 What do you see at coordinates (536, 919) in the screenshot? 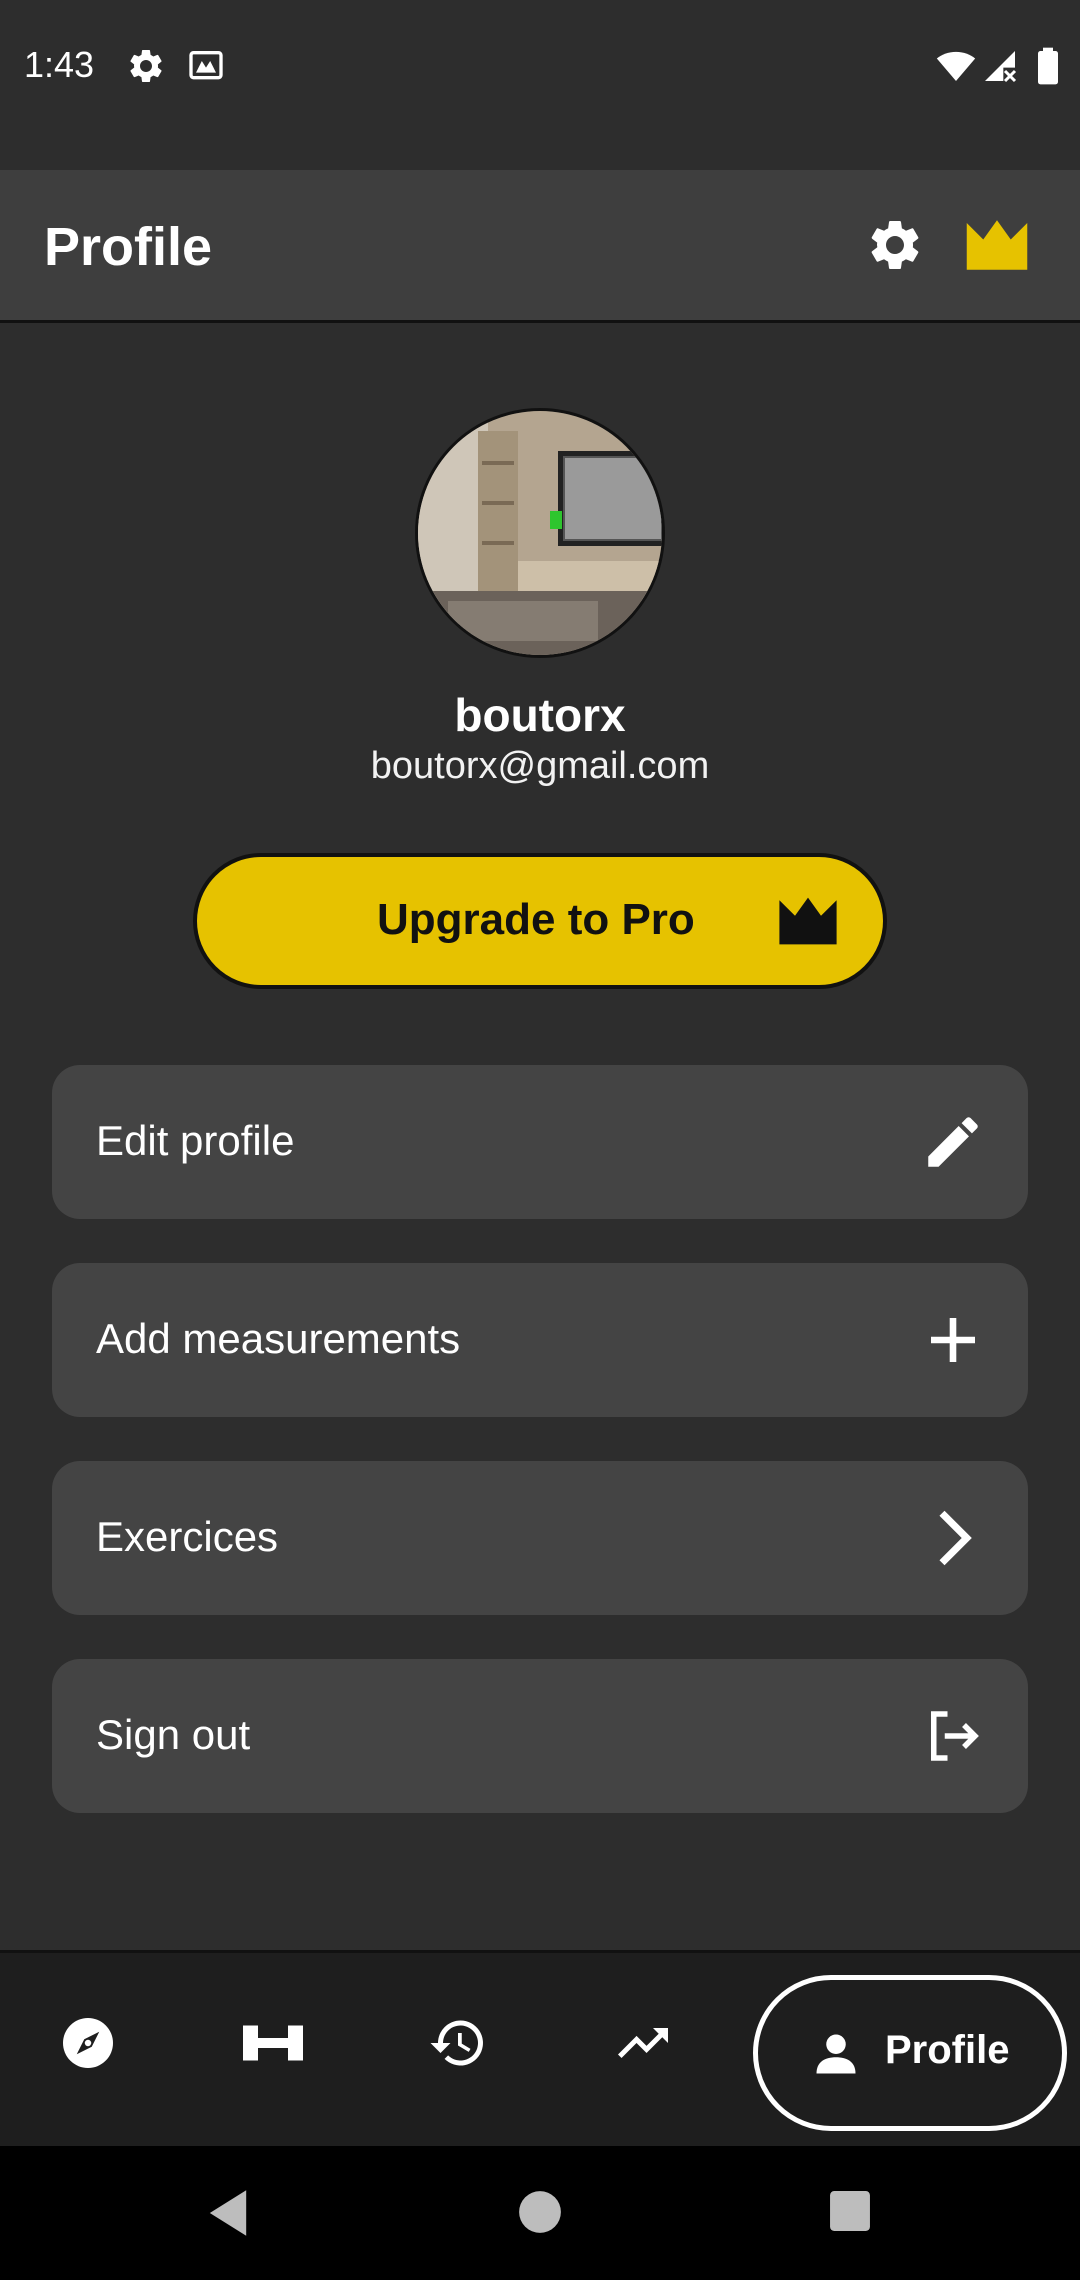
I see `upgrade-label: Upgrade to Pro` at bounding box center [536, 919].